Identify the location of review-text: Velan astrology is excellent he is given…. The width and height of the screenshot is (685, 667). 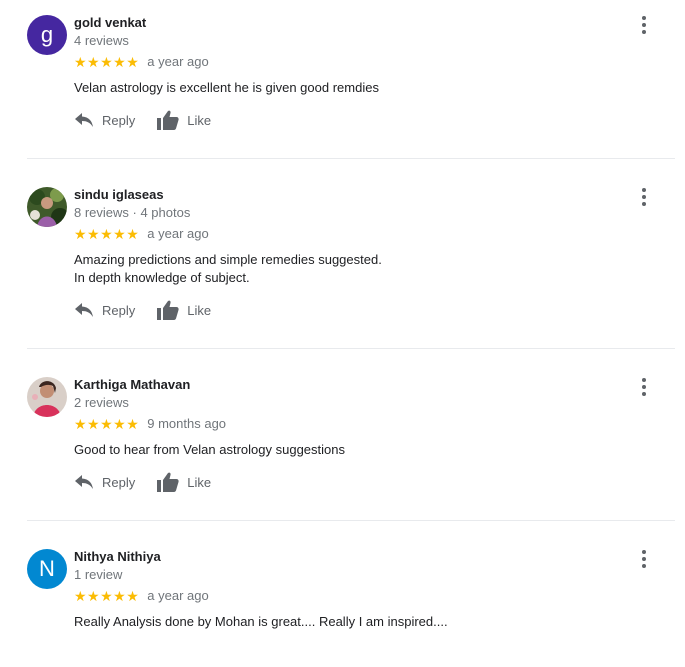
(354, 88).